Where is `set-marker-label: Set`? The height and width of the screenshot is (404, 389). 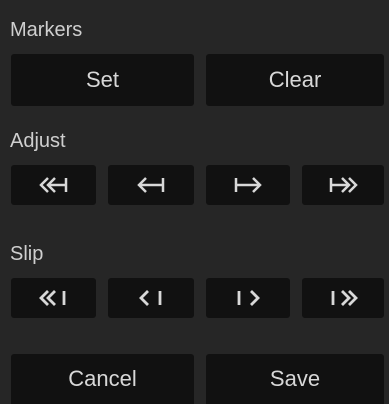
set-marker-label: Set is located at coordinates (102, 79).